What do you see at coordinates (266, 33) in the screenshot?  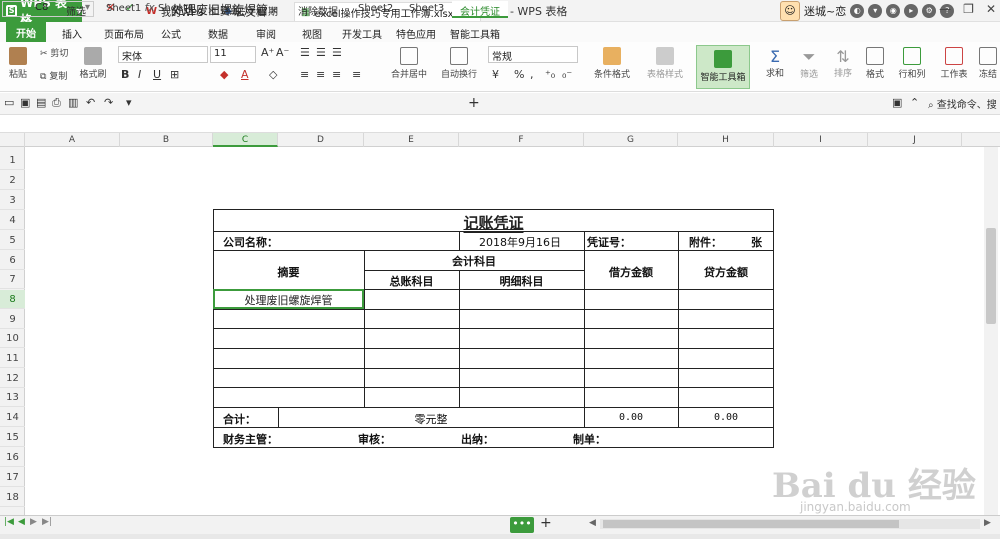 I see `tab-review: 审阅` at bounding box center [266, 33].